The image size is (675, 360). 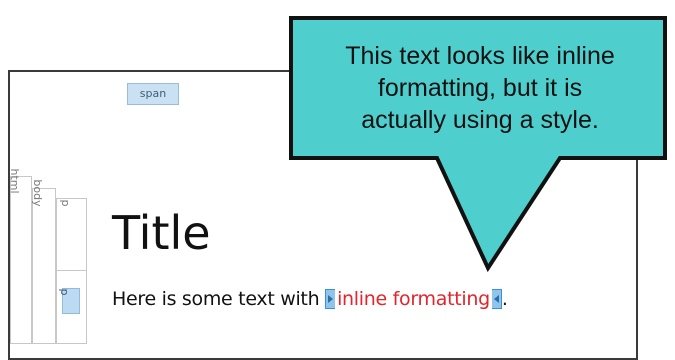 I want to click on structure-bar-body: body, so click(x=43, y=261).